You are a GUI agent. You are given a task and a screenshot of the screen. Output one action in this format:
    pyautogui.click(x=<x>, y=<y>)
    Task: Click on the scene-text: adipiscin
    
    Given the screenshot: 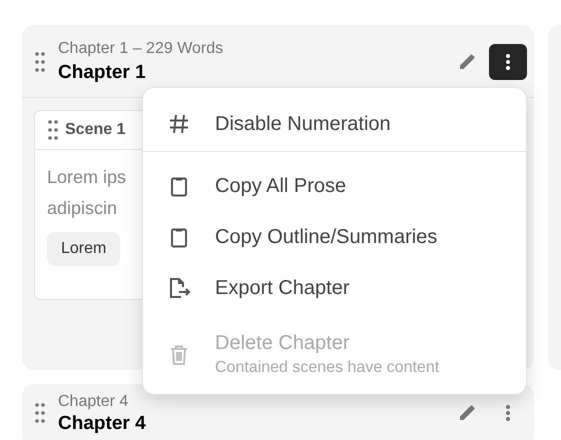 What is the action you would take?
    pyautogui.click(x=82, y=208)
    